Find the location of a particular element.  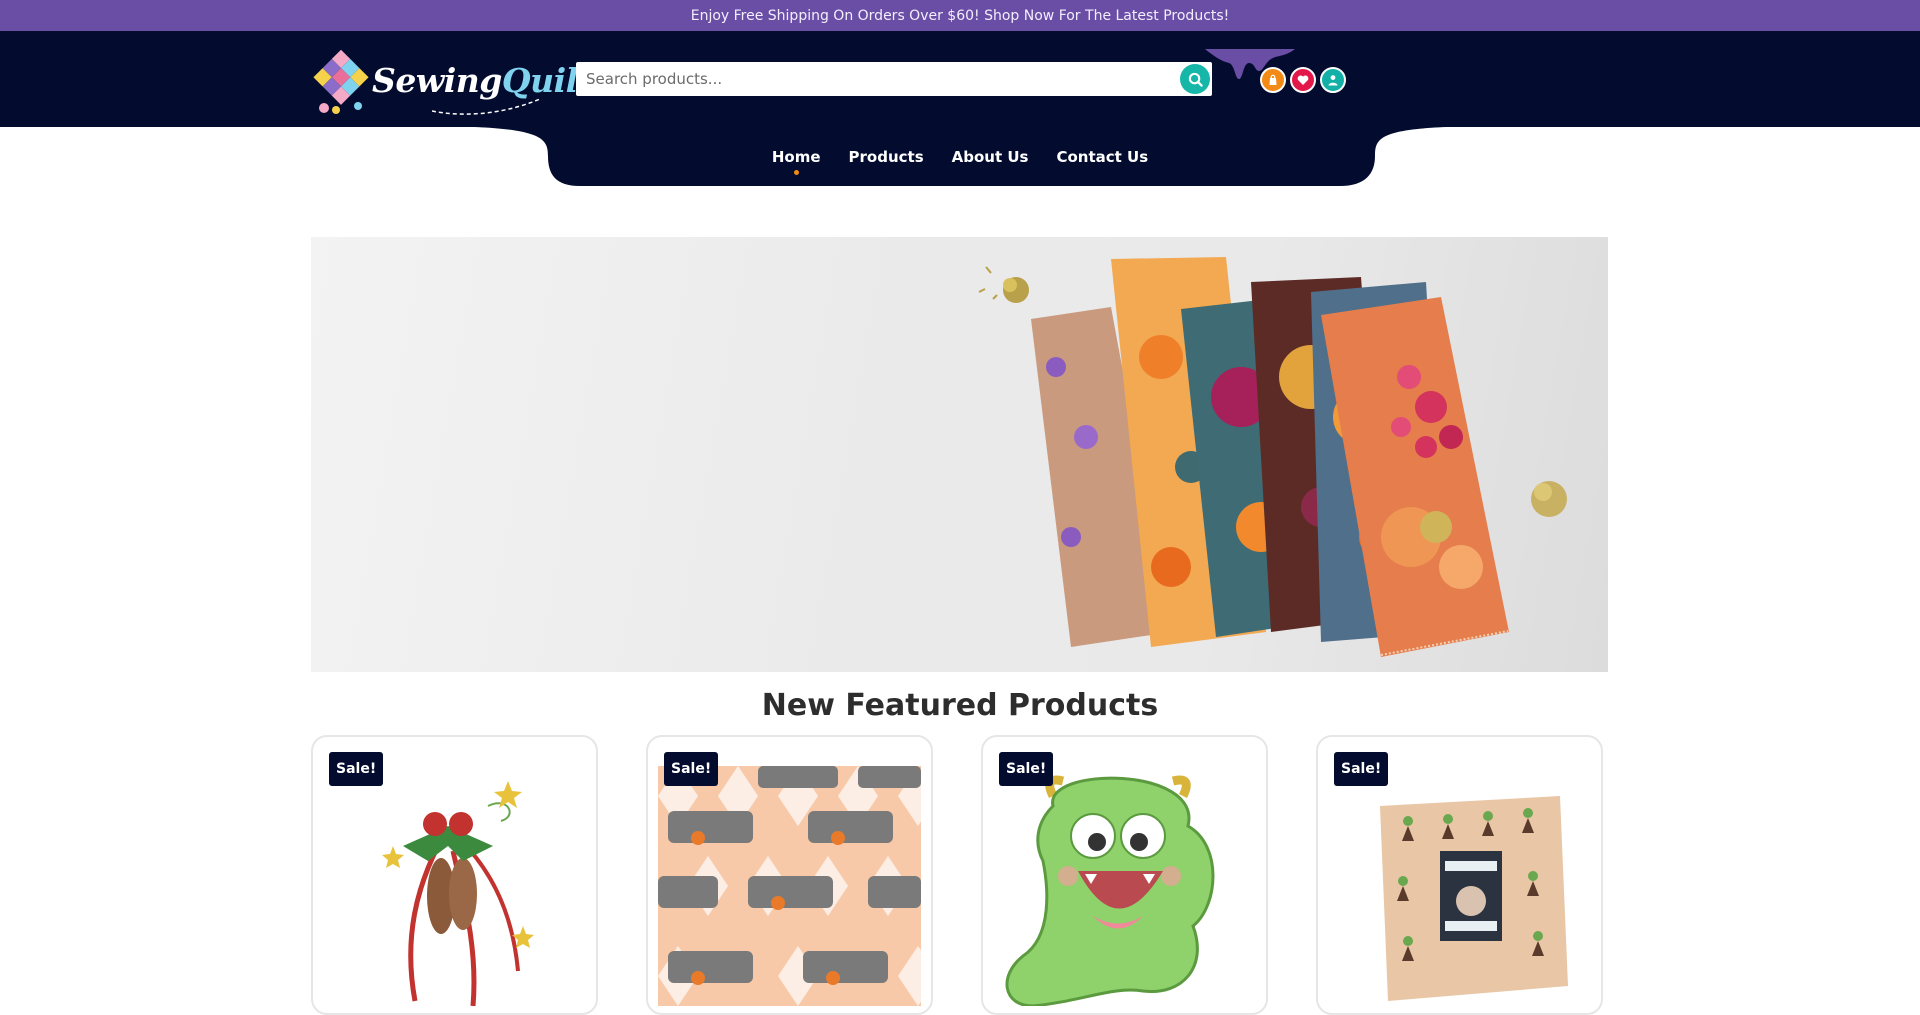

product-image-charm-pack is located at coordinates (1474, 898).